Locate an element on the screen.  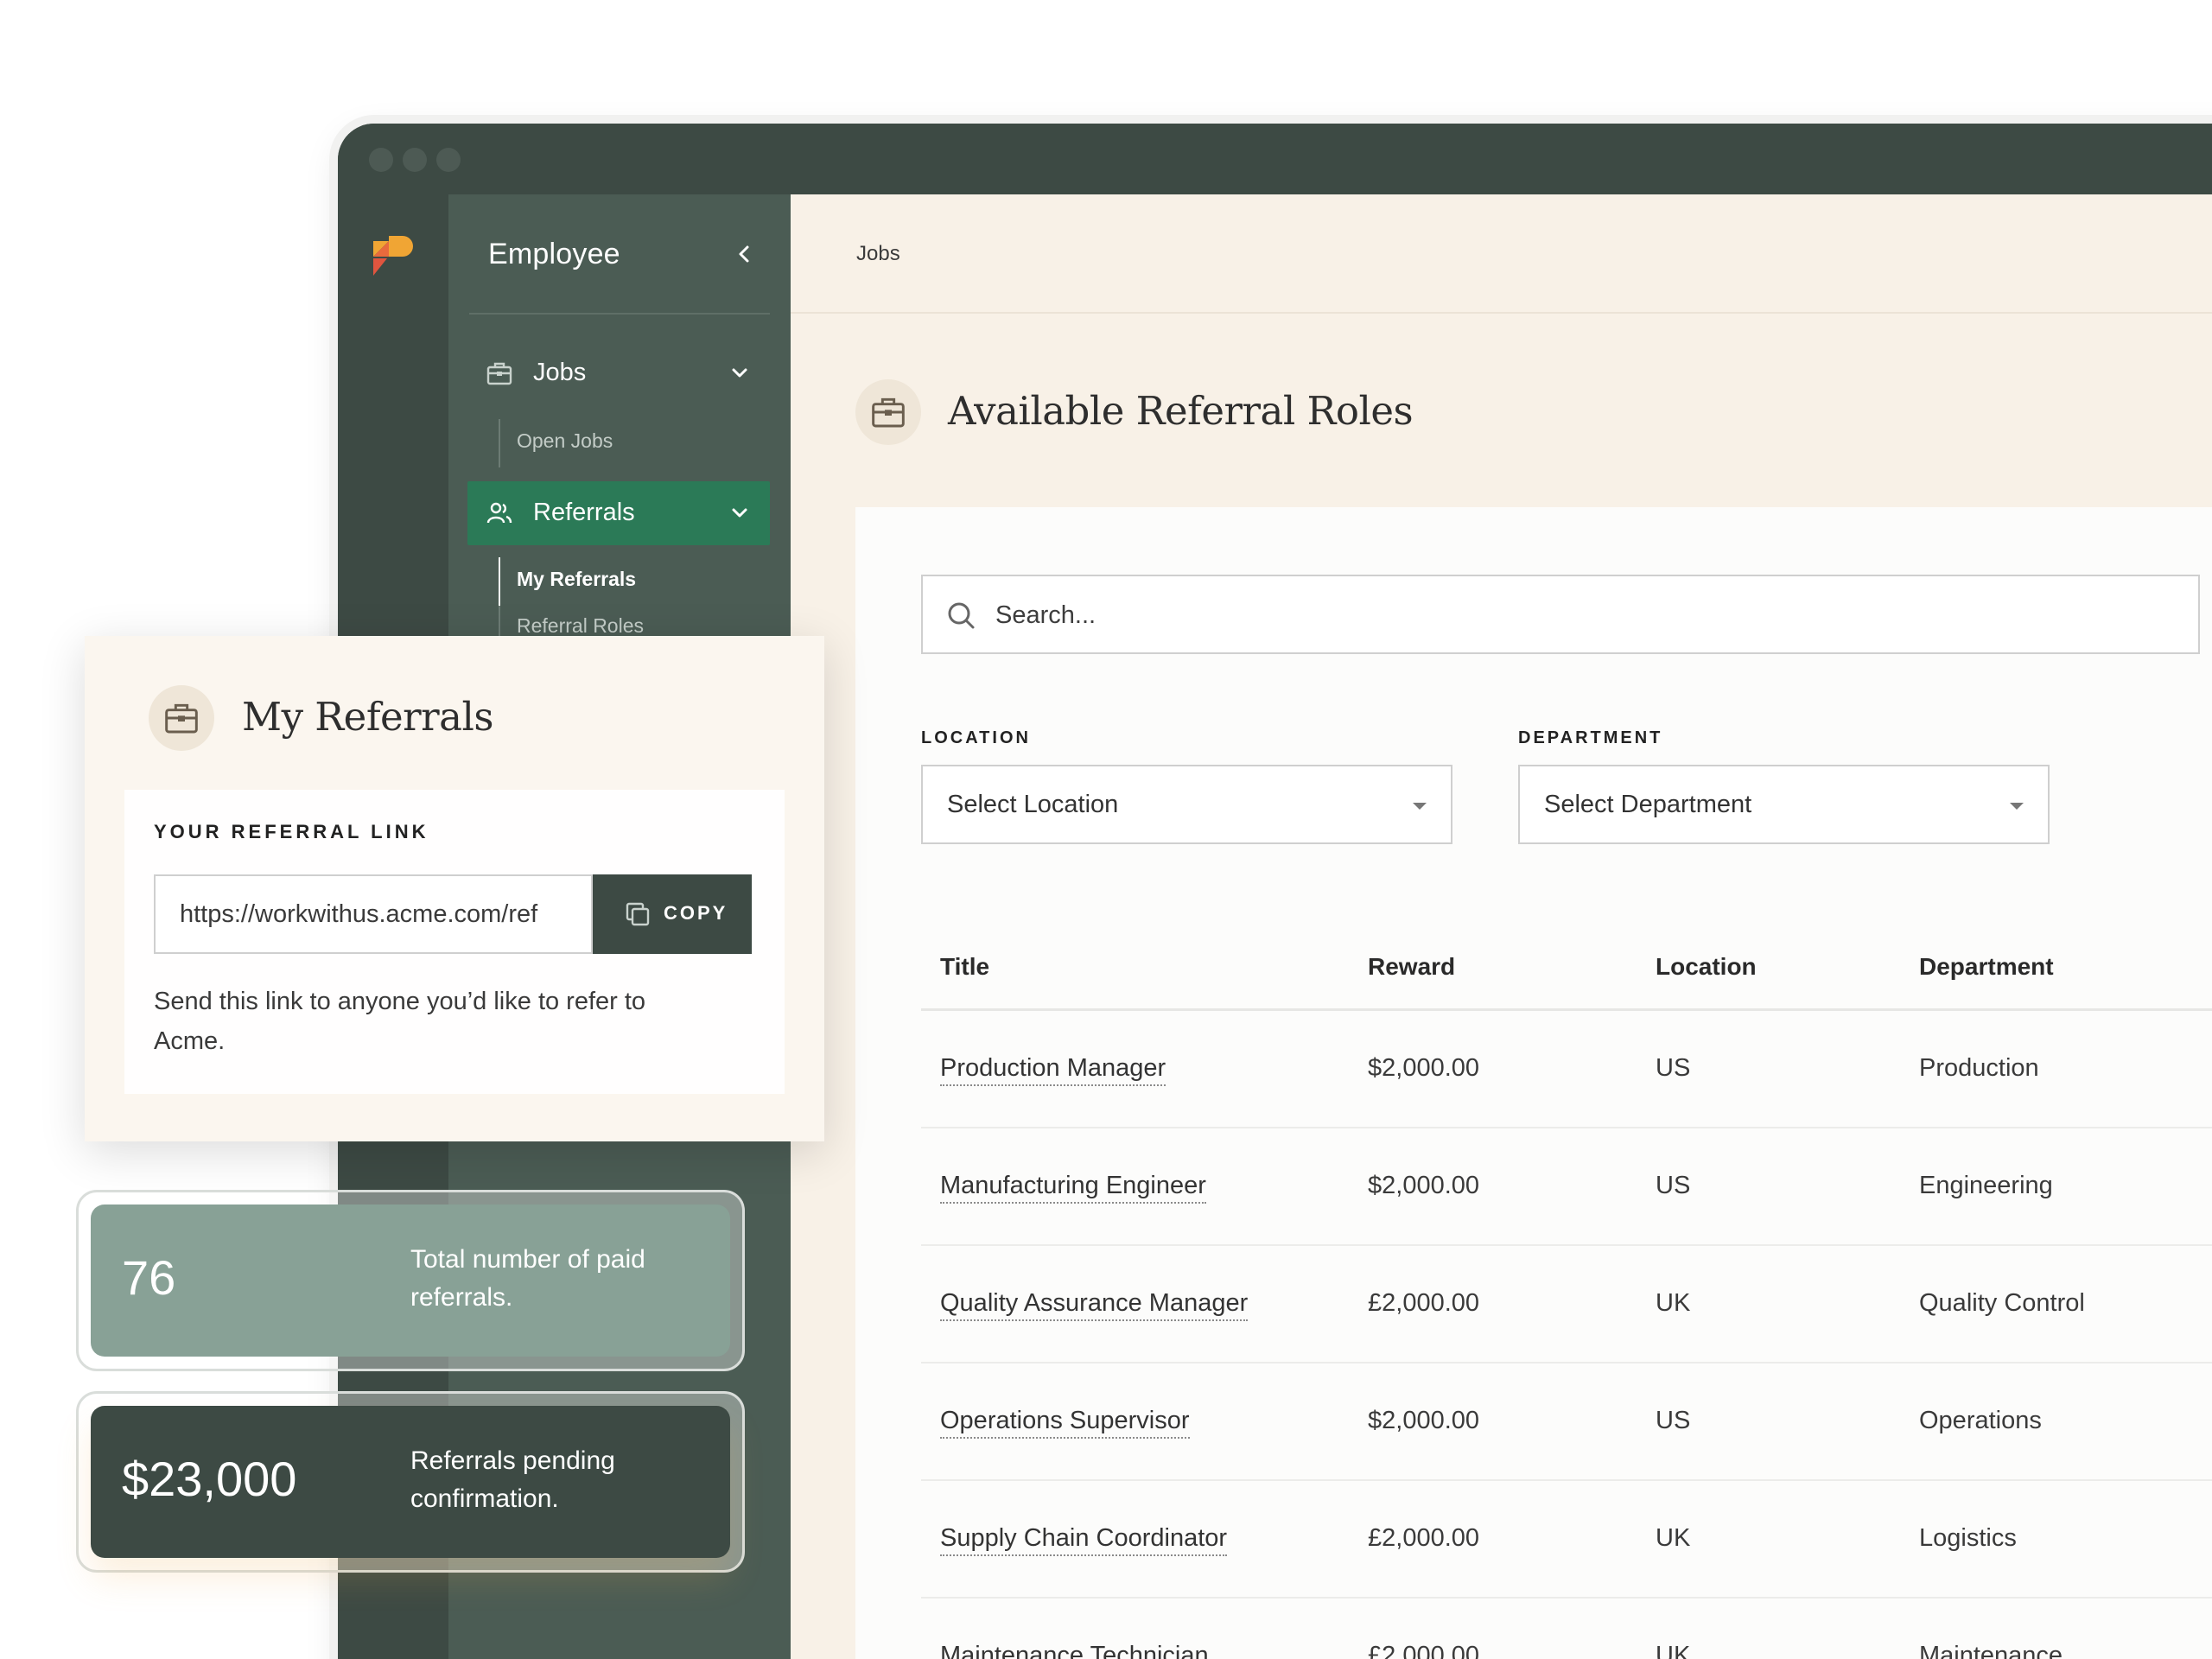
copy-button-label: COPY is located at coordinates (696, 913).